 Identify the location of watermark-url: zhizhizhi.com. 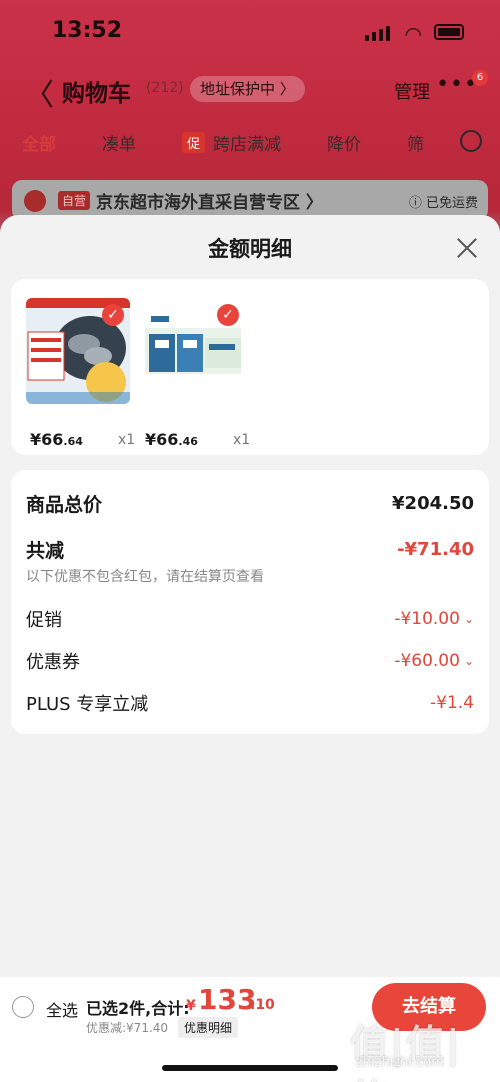
(400, 1062).